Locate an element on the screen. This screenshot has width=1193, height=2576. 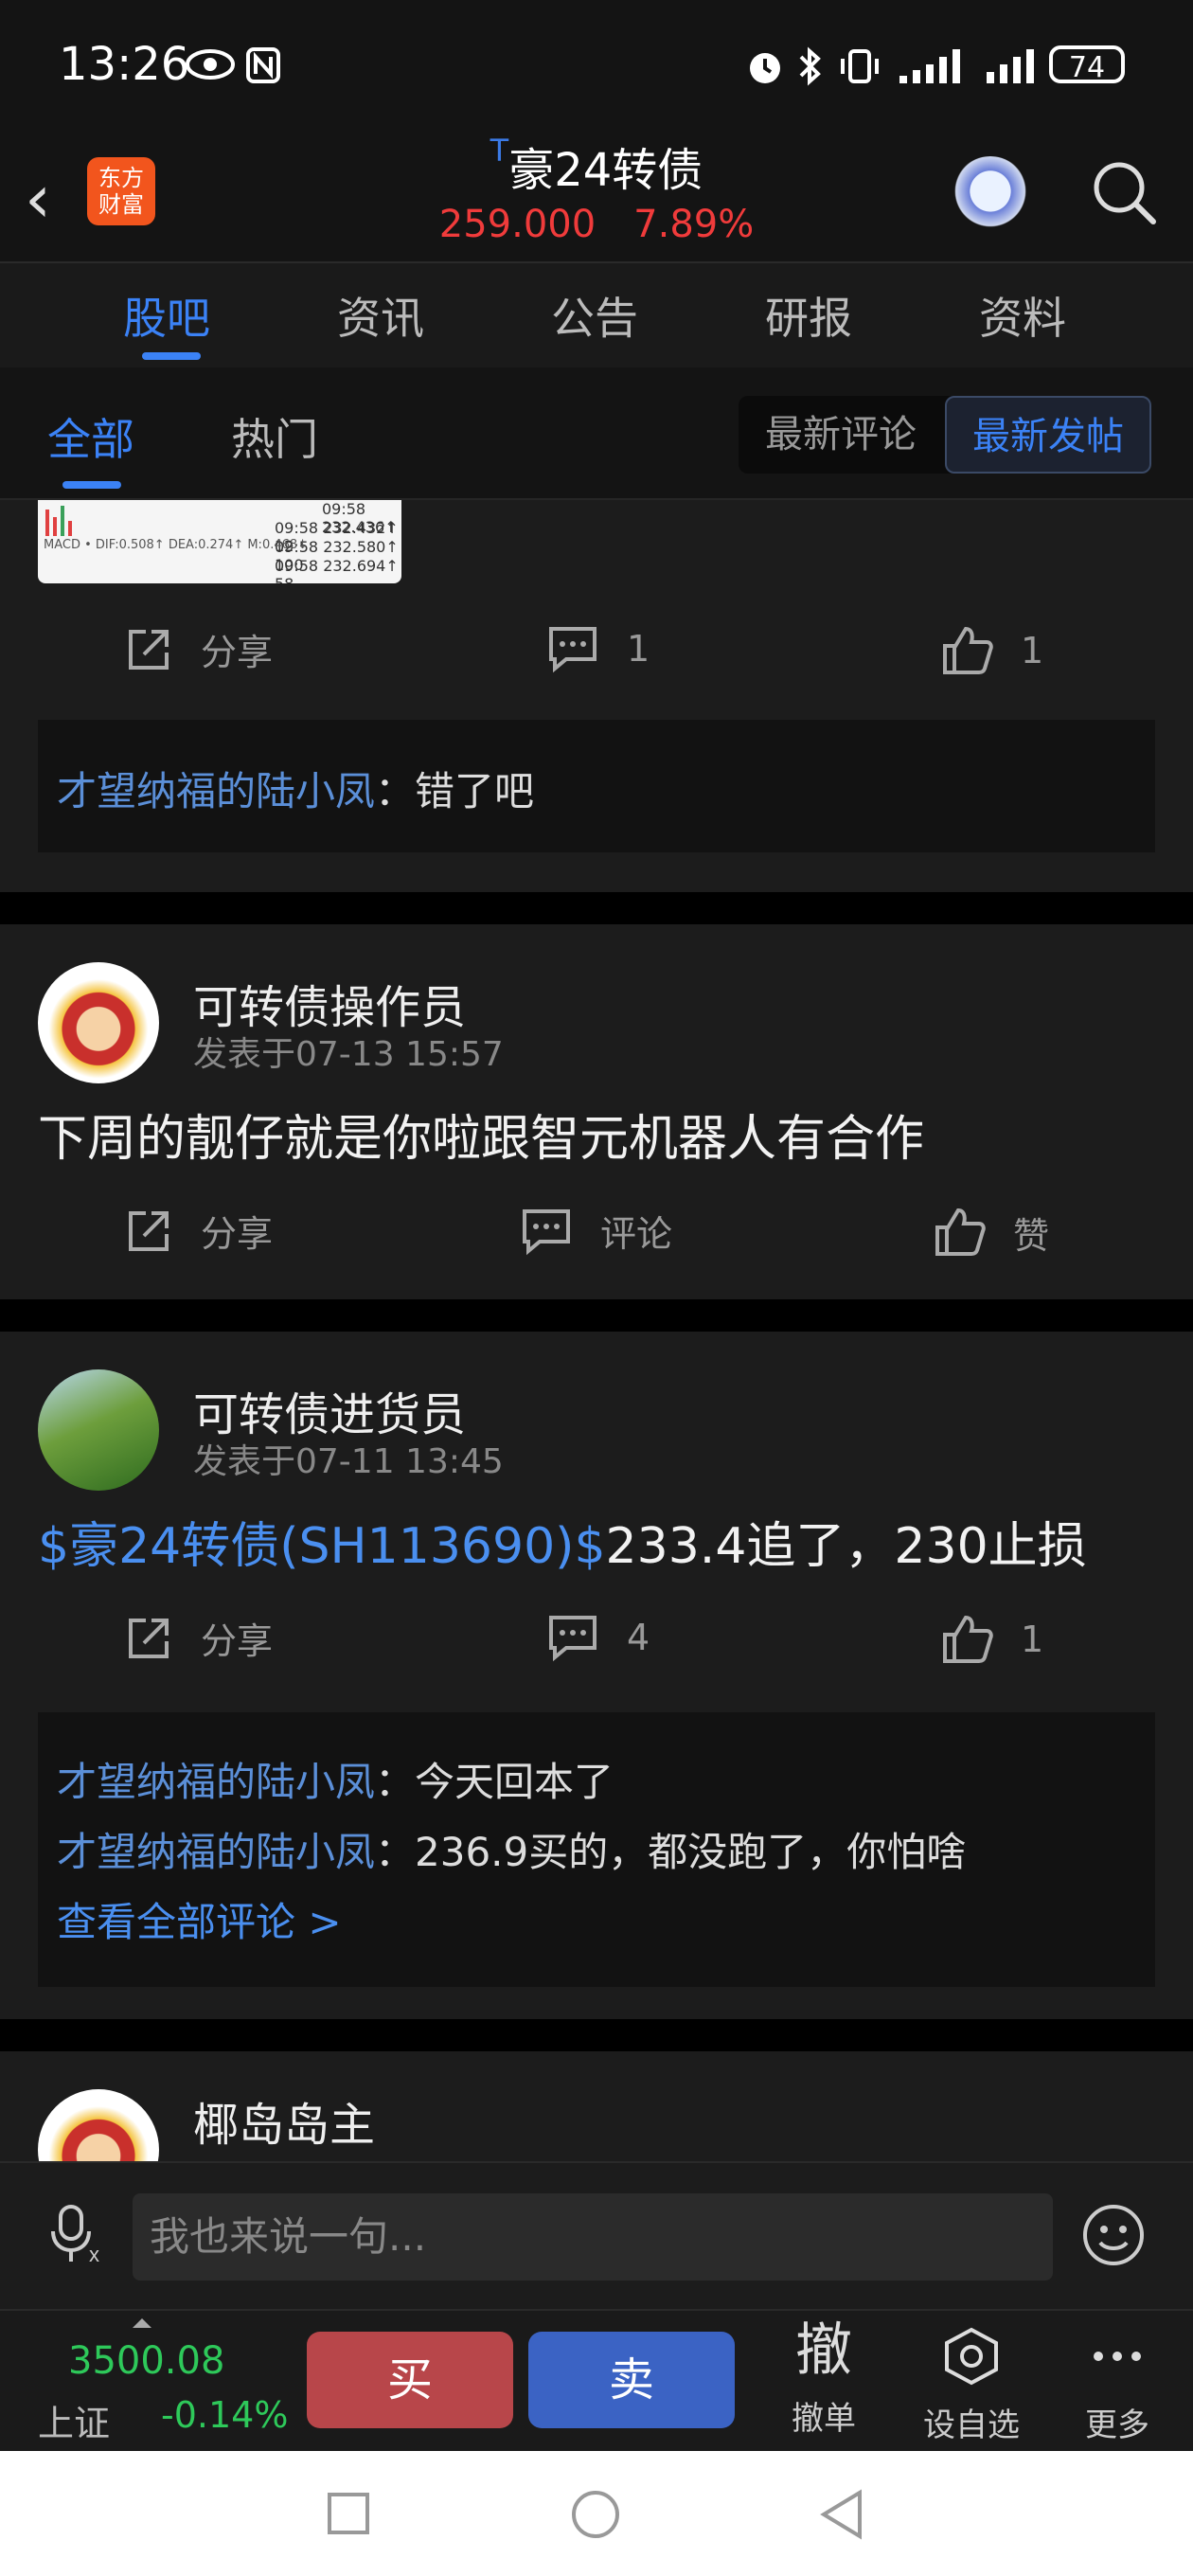
comment-line: 才望纳福的陆小凤：今天回本了 is located at coordinates (335, 1779).